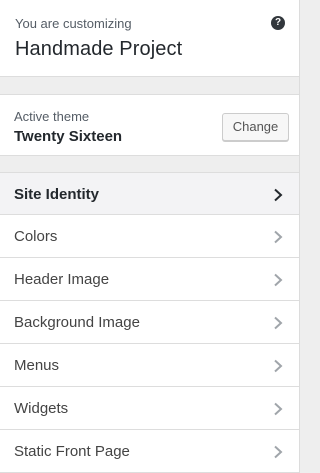  What do you see at coordinates (62, 279) in the screenshot?
I see `section-label: Header Image` at bounding box center [62, 279].